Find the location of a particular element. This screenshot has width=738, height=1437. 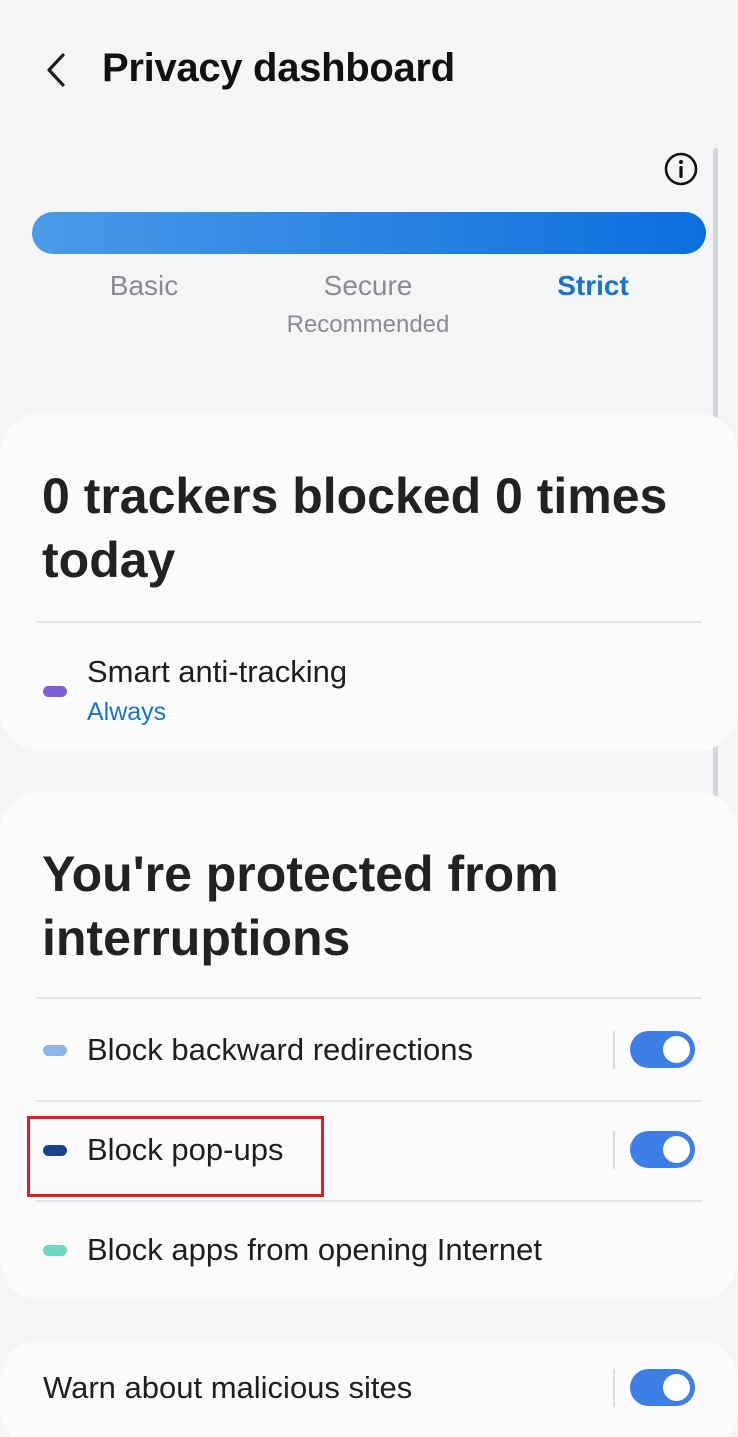

level-secure-sublabel: Recommended is located at coordinates (368, 324).